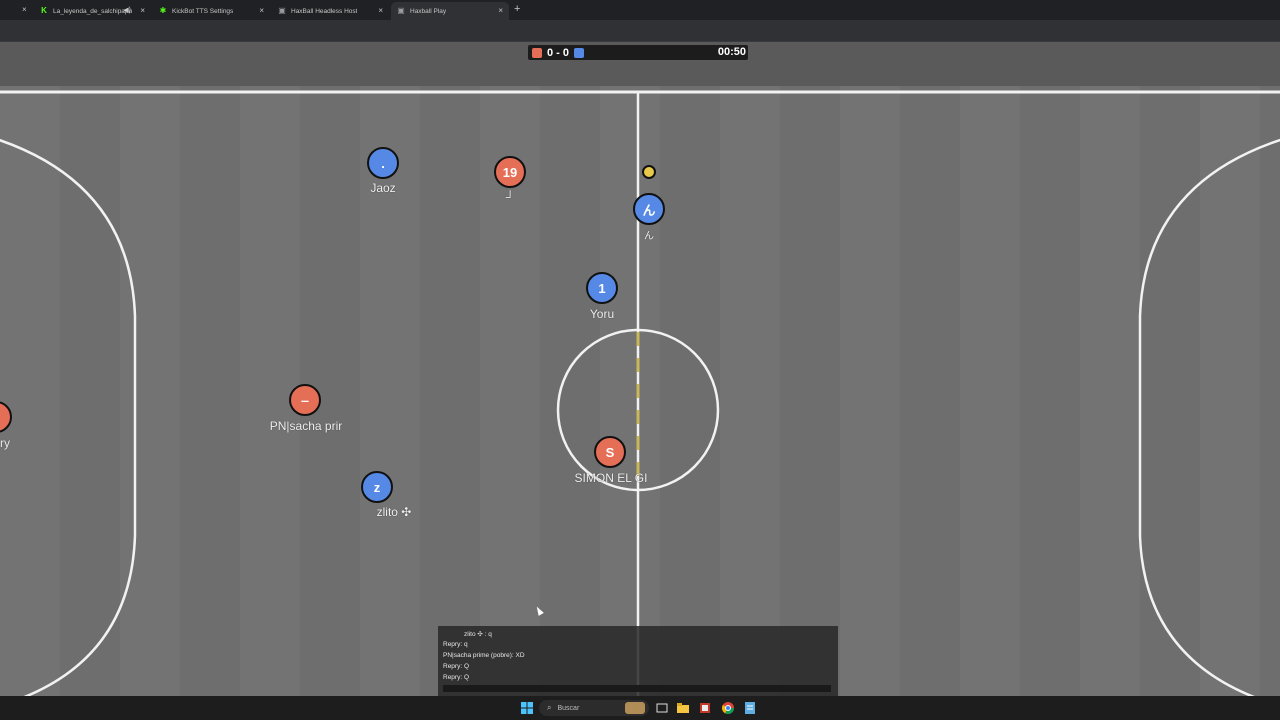 This screenshot has width=1280, height=720. Describe the element at coordinates (44, 10) in the screenshot. I see `kick-icon: K` at that location.